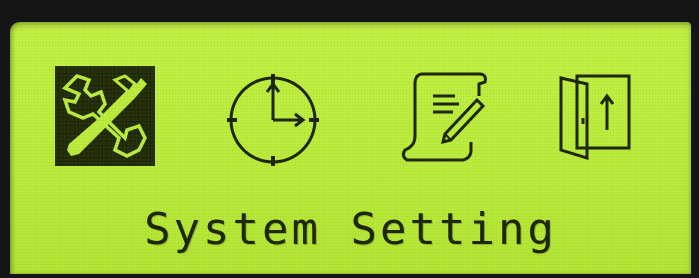 Image resolution: width=699 pixels, height=278 pixels. What do you see at coordinates (350, 229) in the screenshot?
I see `selected-item-caption: System Setting` at bounding box center [350, 229].